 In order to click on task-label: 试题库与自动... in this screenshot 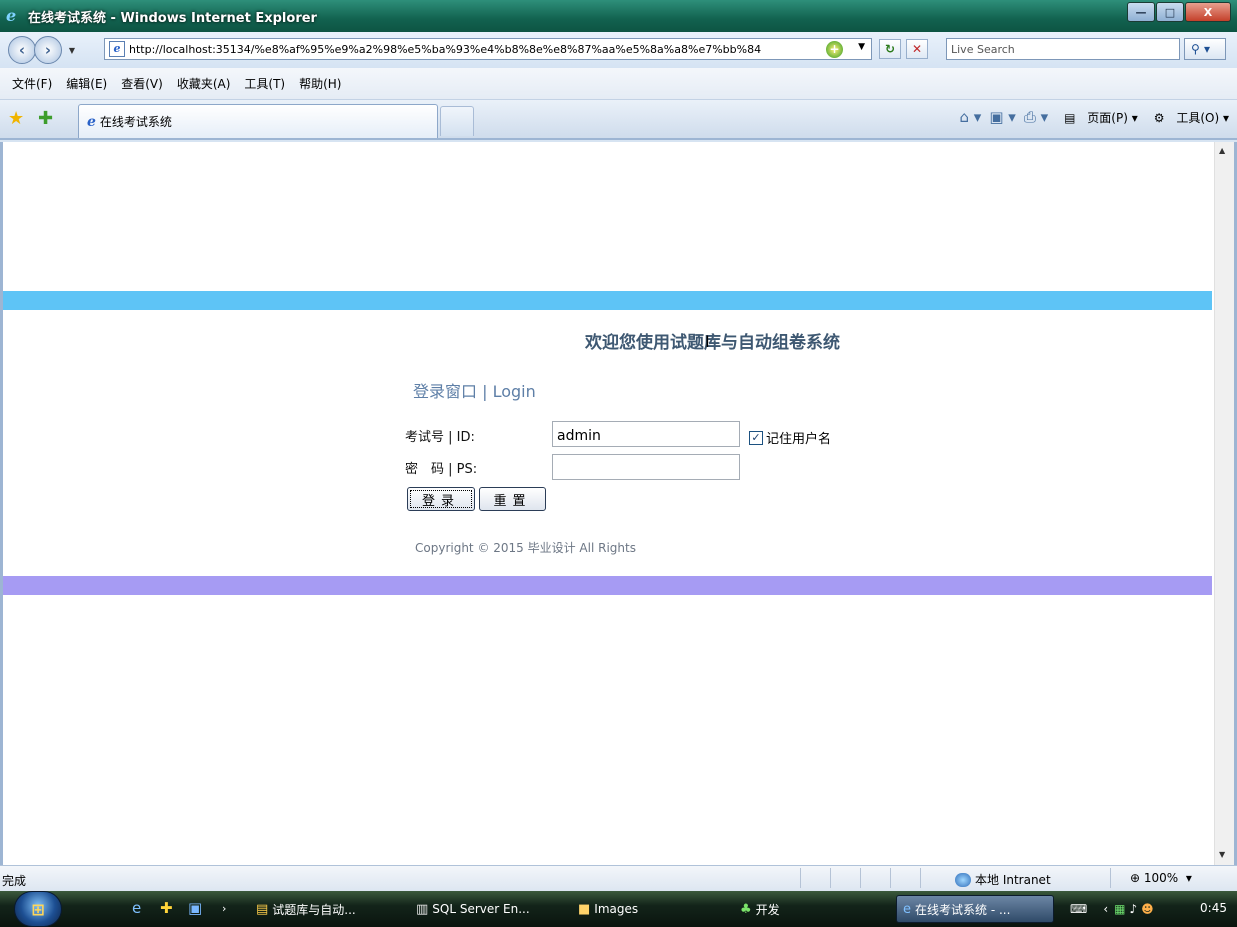, I will do `click(314, 909)`.